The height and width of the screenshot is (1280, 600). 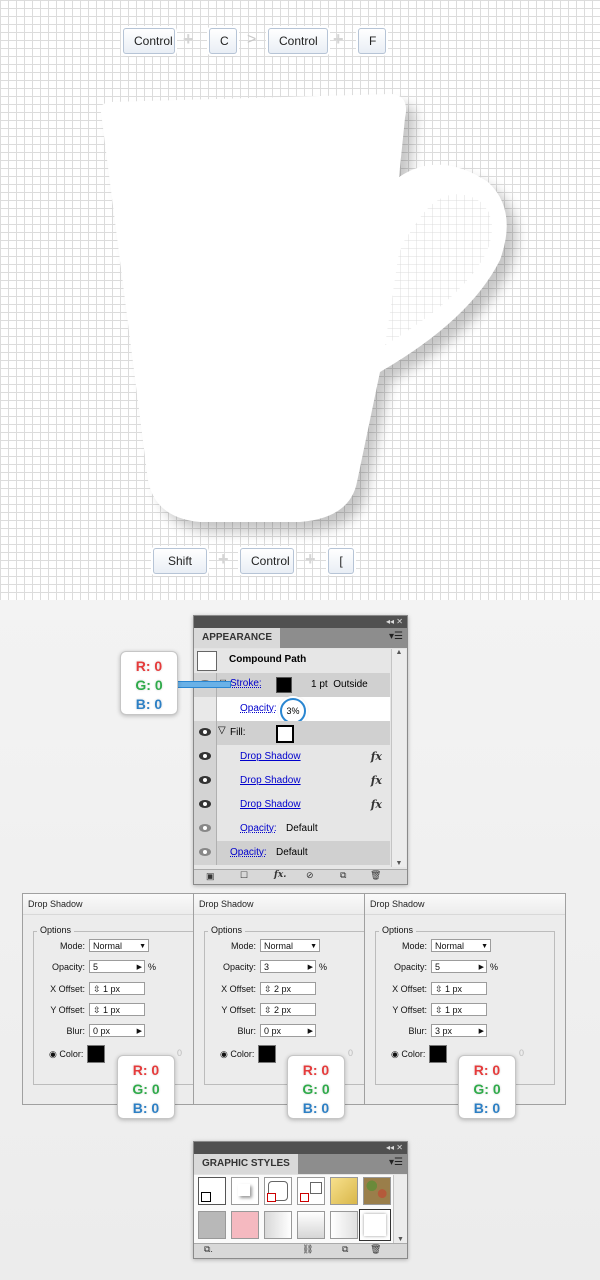 What do you see at coordinates (292, 661) in the screenshot?
I see `object-row: Compound Path` at bounding box center [292, 661].